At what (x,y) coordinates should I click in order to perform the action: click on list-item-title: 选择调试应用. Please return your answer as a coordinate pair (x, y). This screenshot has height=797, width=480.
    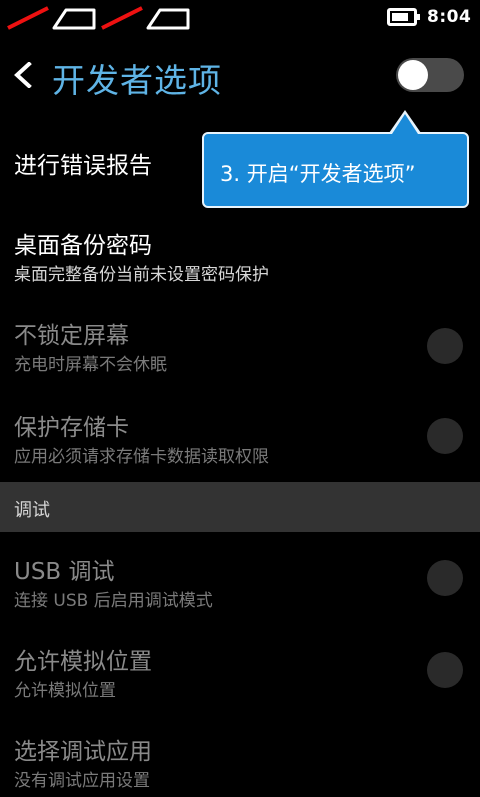
    Looking at the image, I should click on (83, 752).